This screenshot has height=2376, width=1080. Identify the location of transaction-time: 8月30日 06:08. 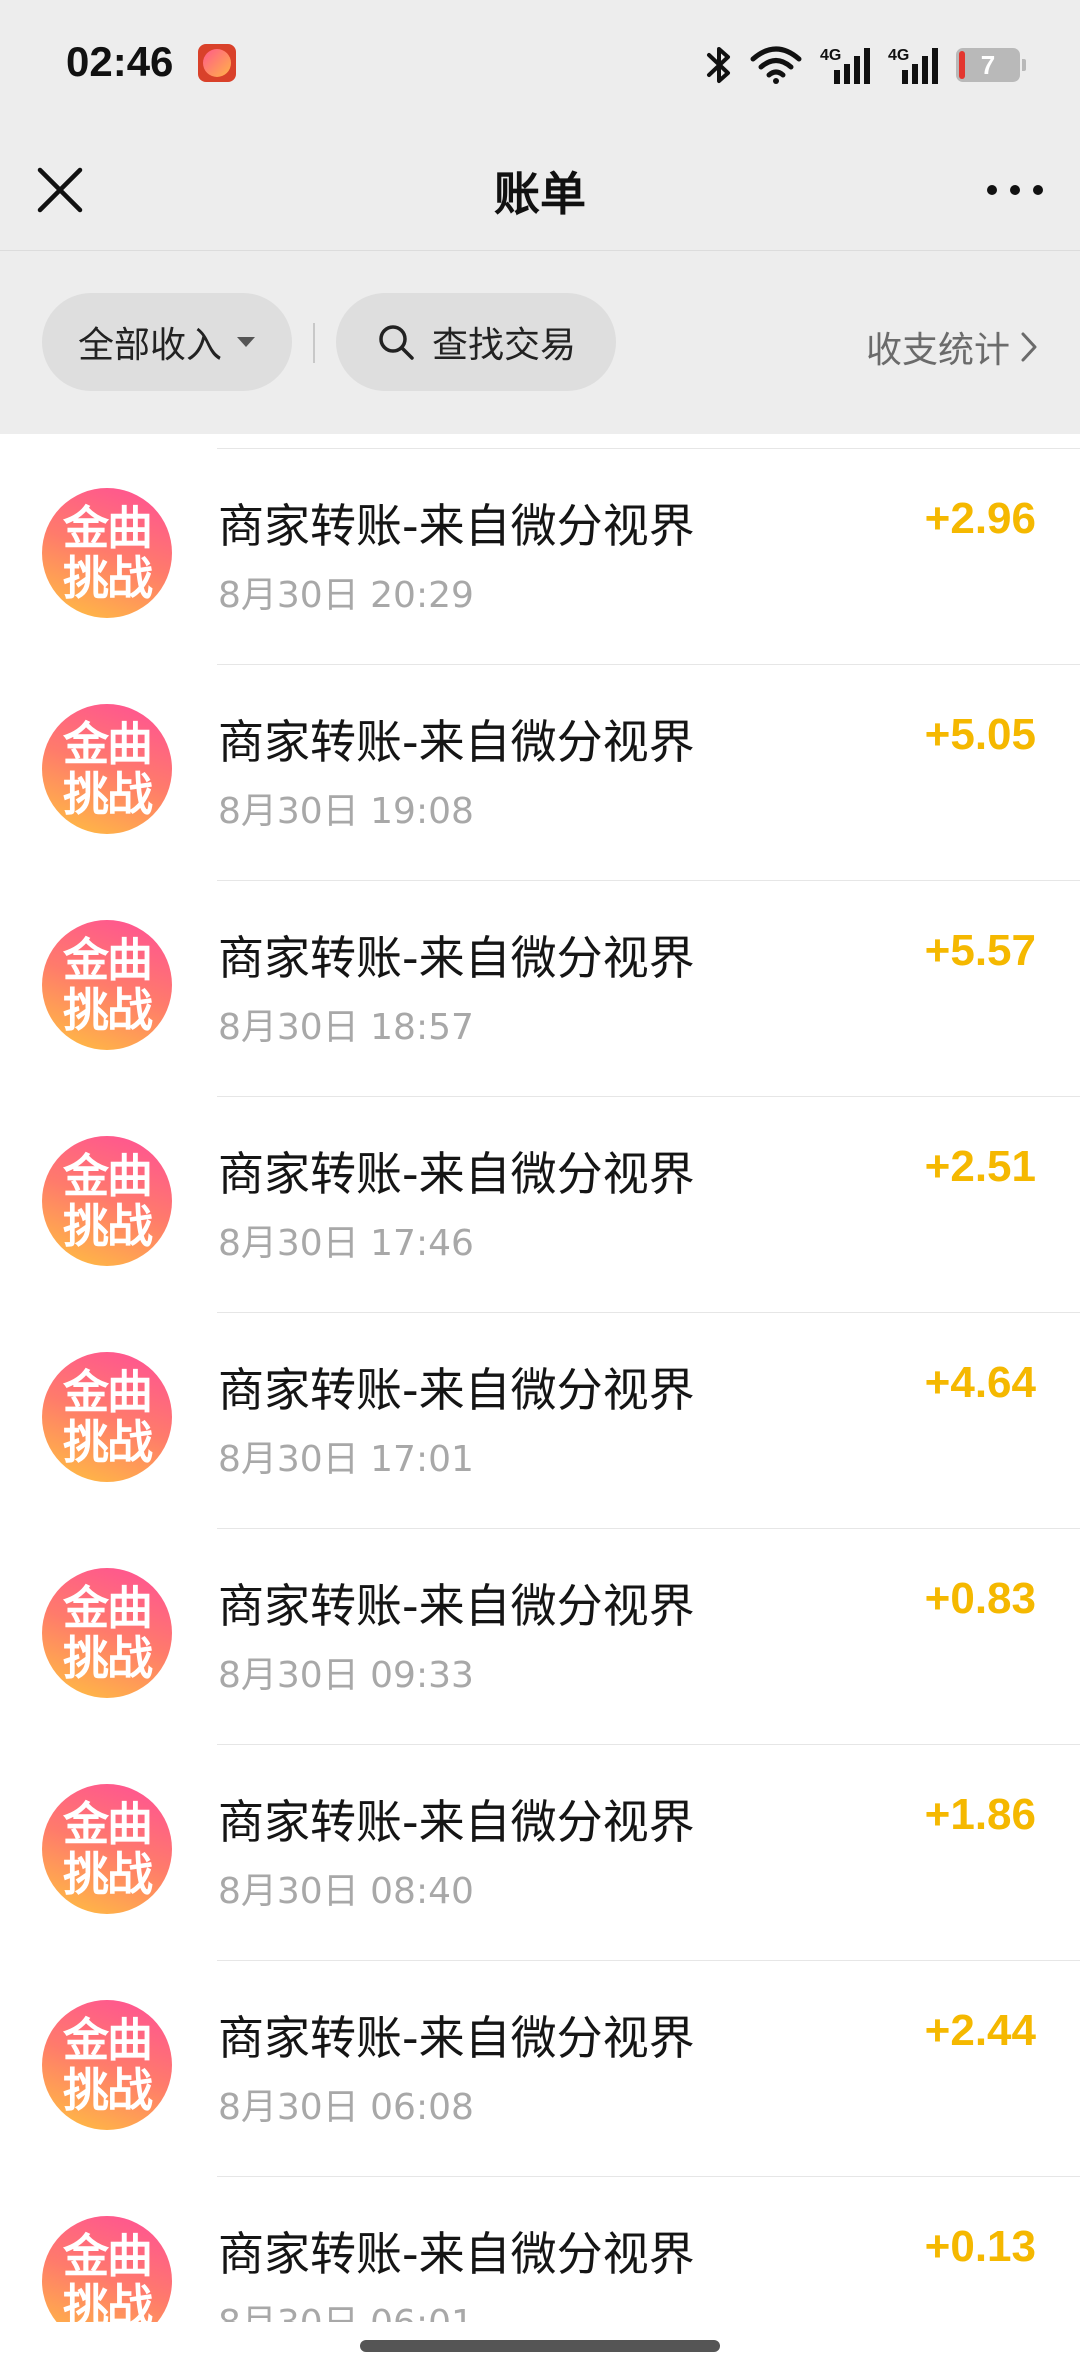
(346, 2107).